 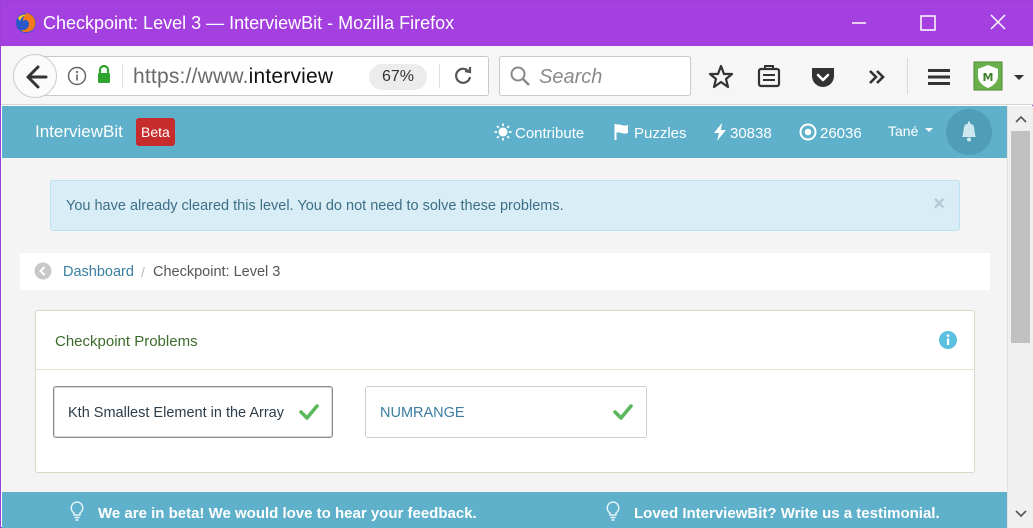 What do you see at coordinates (841, 133) in the screenshot?
I see `nav-coins-value: 26036` at bounding box center [841, 133].